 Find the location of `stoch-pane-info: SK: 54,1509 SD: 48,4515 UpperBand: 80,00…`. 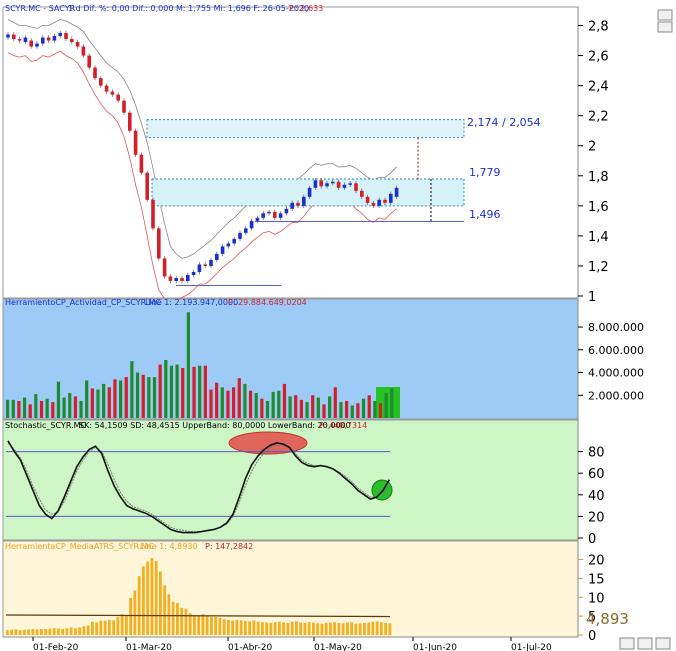

stoch-pane-info: SK: 54,1509 SD: 48,4515 UpperBand: 80,00… is located at coordinates (215, 425).